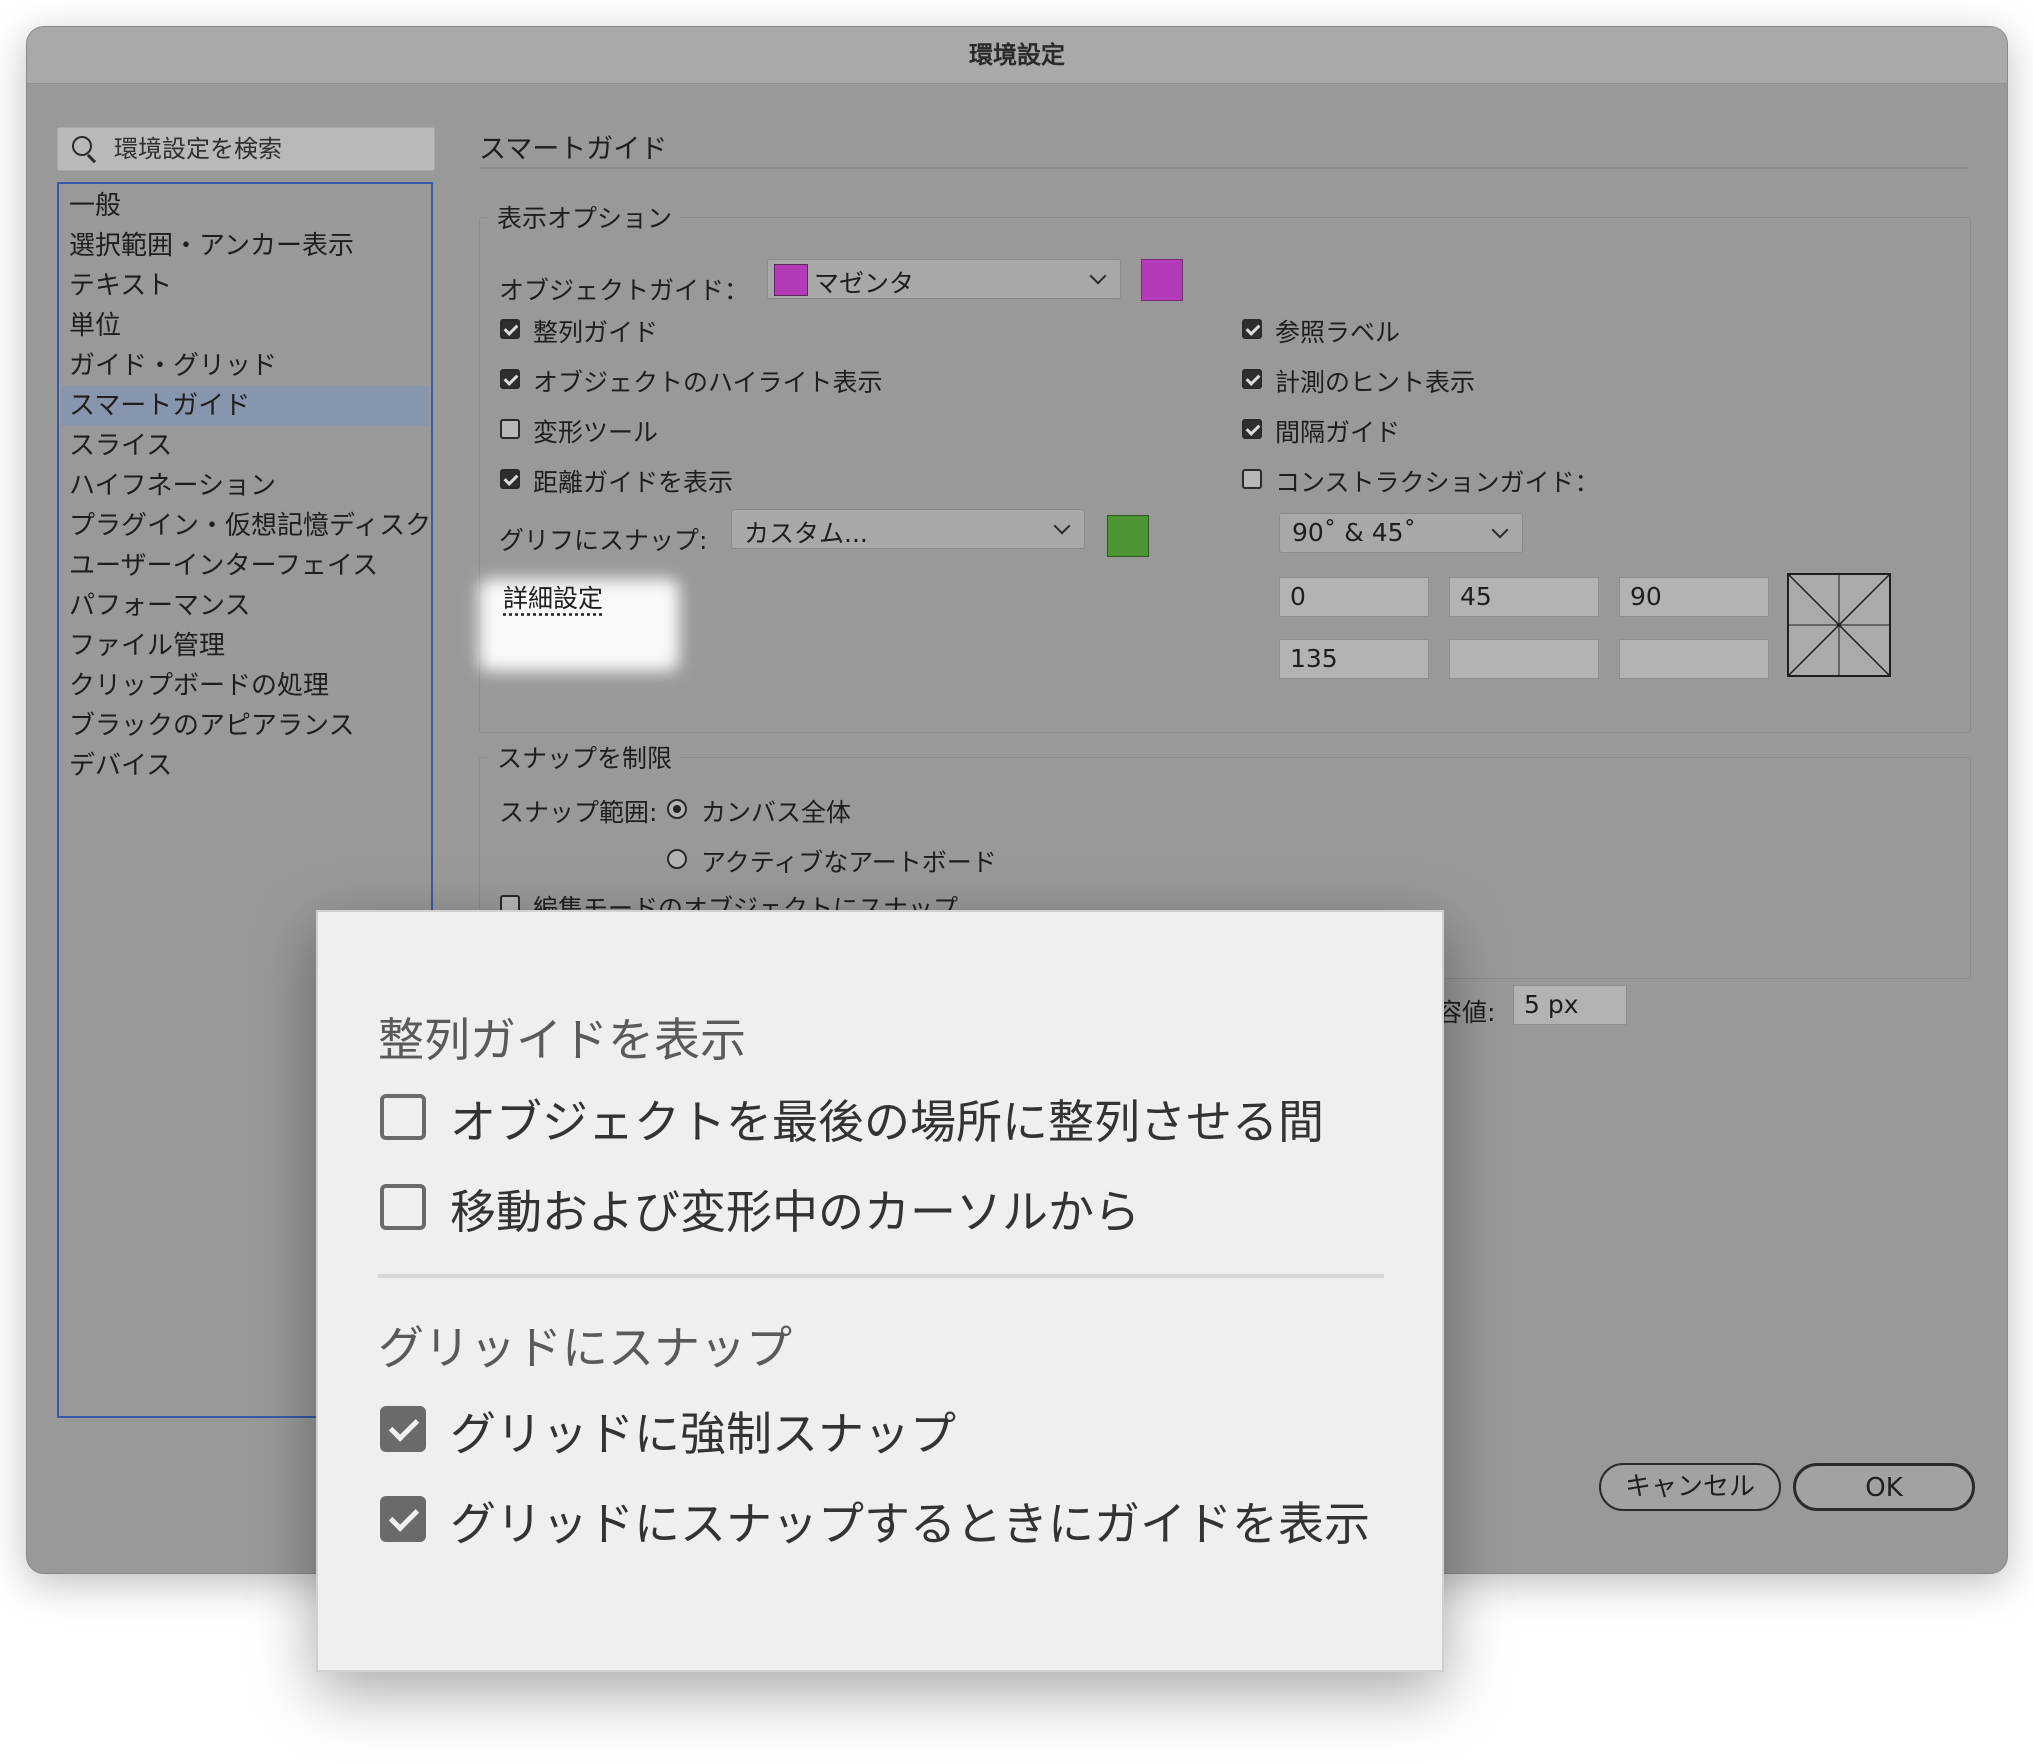  I want to click on construction-guides-checkbox, so click(1252, 479).